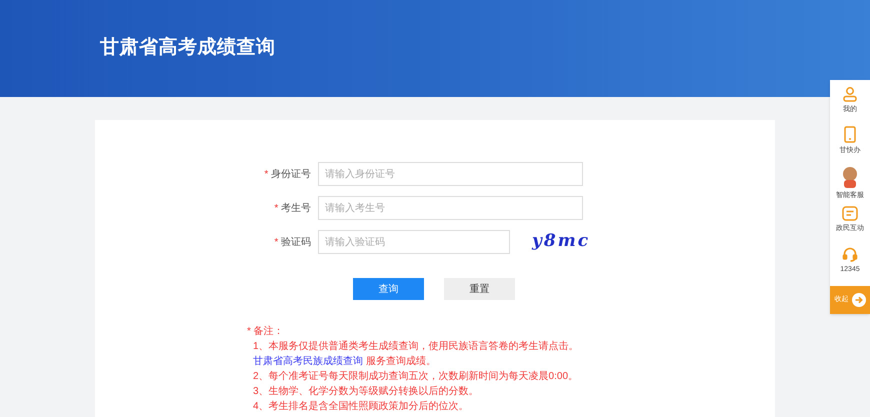  I want to click on field-label: * 验证码, so click(292, 243).